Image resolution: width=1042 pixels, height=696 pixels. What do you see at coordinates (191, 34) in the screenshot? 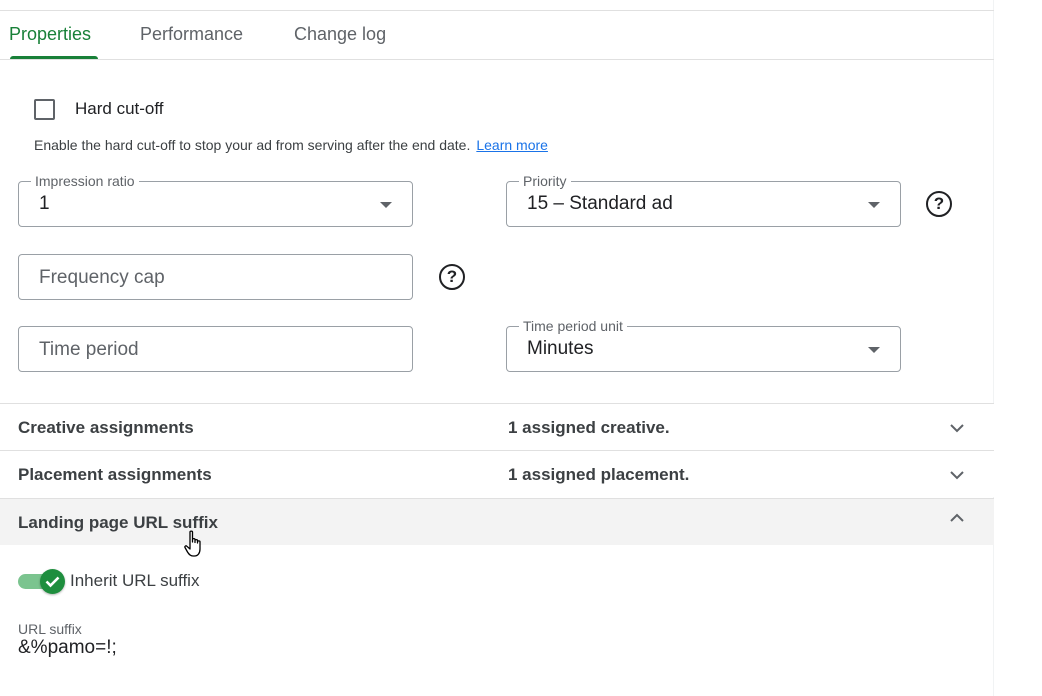
I see `tab-performance: Performance` at bounding box center [191, 34].